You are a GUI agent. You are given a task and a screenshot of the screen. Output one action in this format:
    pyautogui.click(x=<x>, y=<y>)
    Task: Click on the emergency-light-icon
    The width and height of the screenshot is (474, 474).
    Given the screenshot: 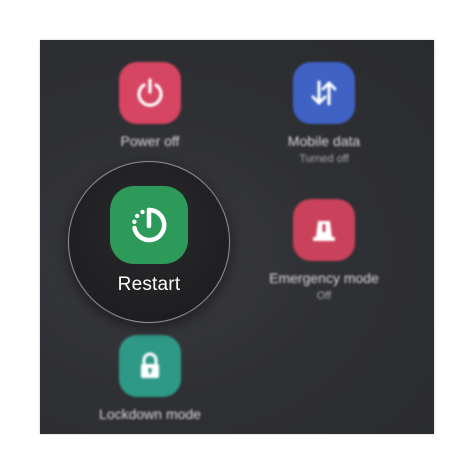 What is the action you would take?
    pyautogui.click(x=324, y=231)
    